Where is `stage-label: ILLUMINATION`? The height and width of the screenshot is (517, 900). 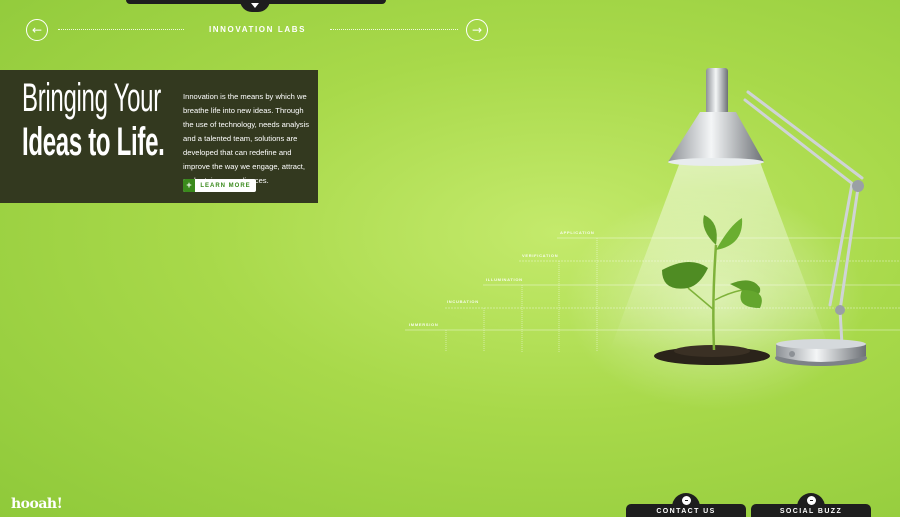 stage-label: ILLUMINATION is located at coordinates (504, 279).